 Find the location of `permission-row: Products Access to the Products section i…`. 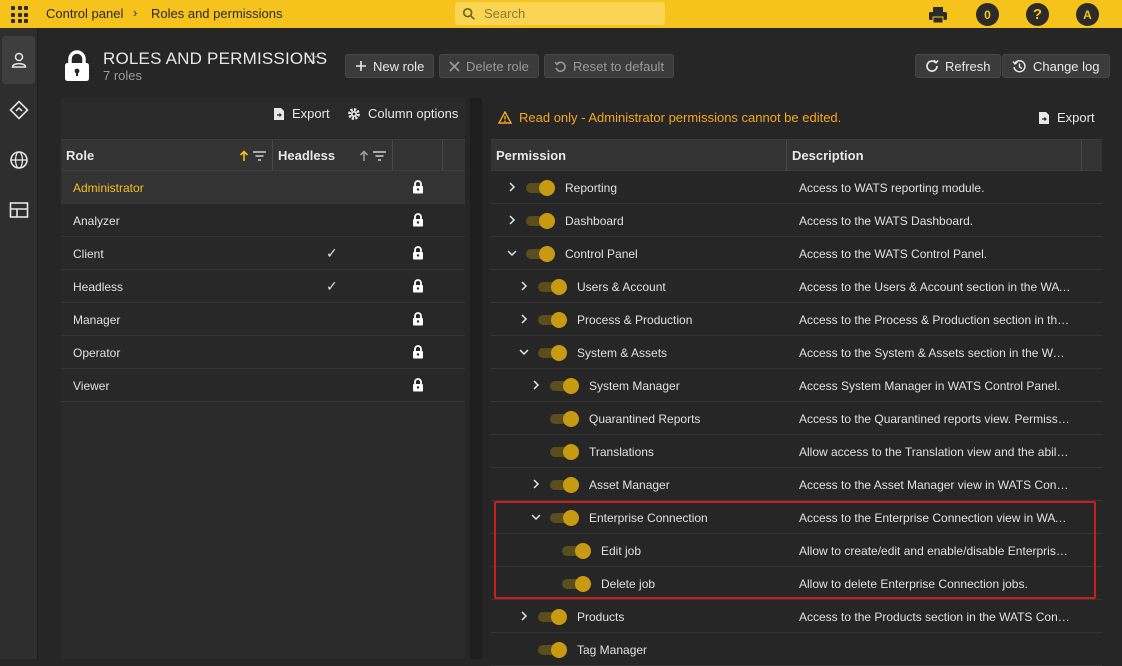

permission-row: Products Access to the Products section i… is located at coordinates (796, 616).